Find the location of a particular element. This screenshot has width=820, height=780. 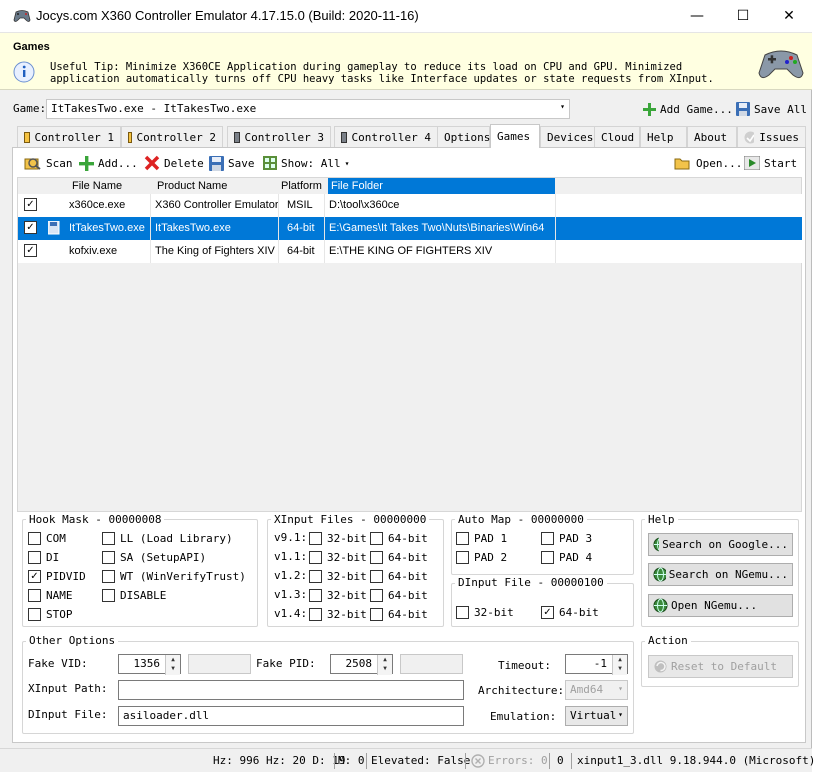

tab-devices: Devices is located at coordinates (567, 136).